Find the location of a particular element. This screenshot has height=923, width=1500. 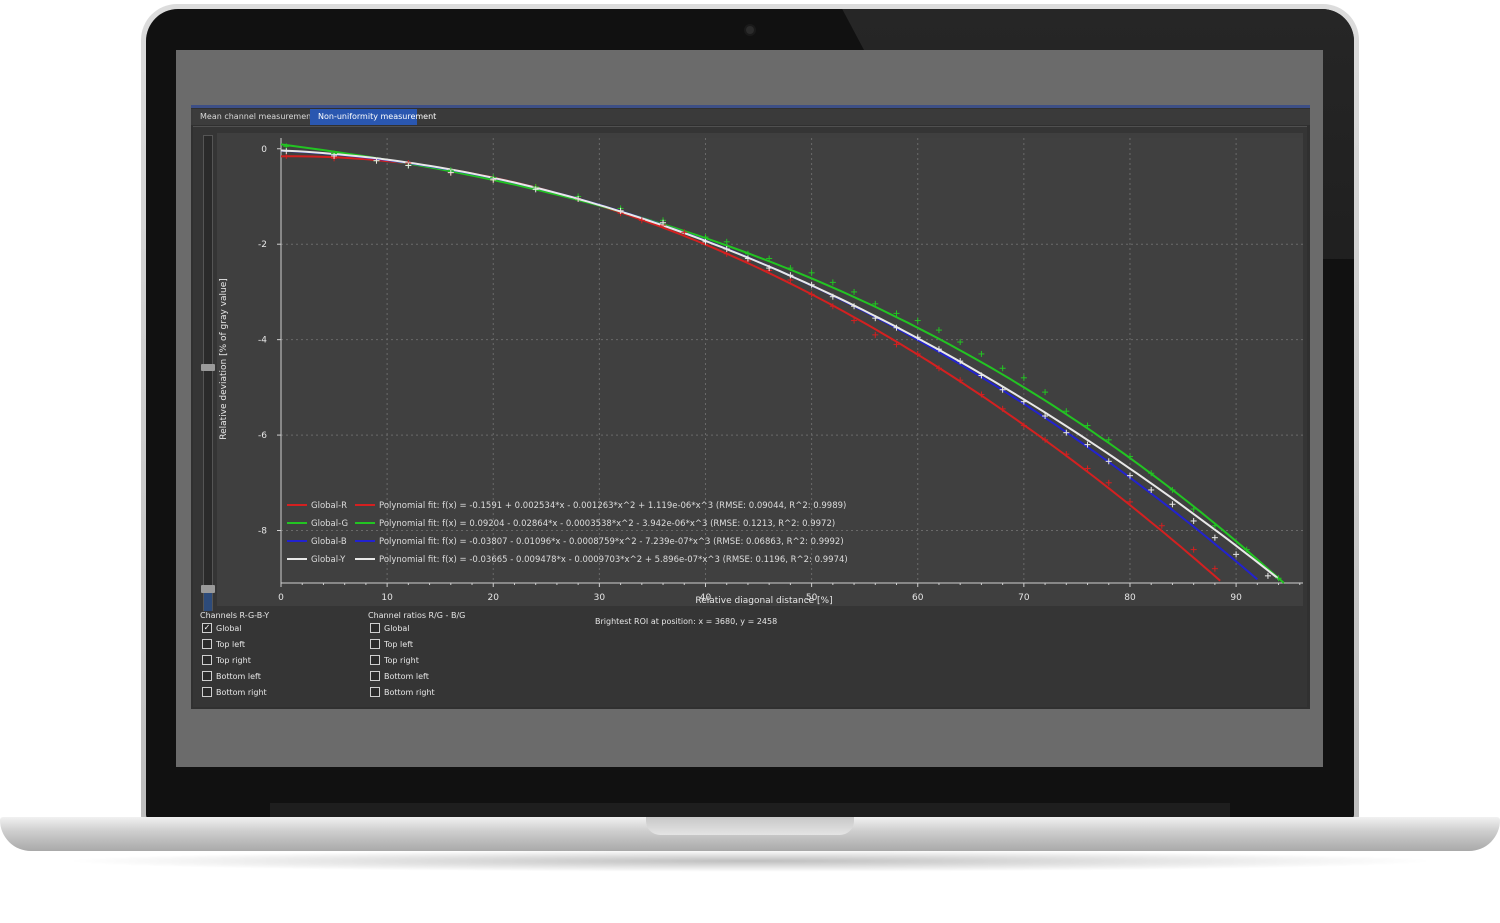

legend-series-name: Global-B is located at coordinates (329, 542).